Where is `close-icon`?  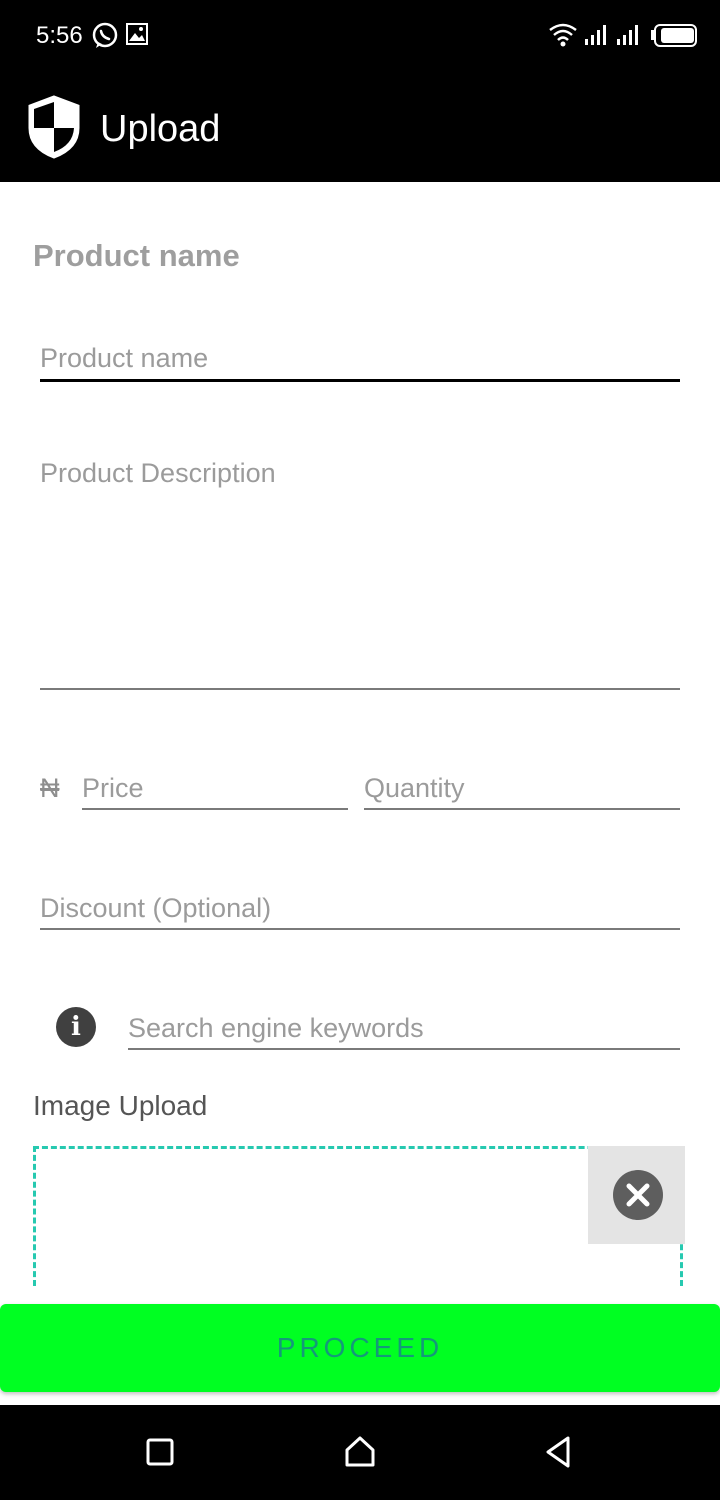
close-icon is located at coordinates (638, 1195).